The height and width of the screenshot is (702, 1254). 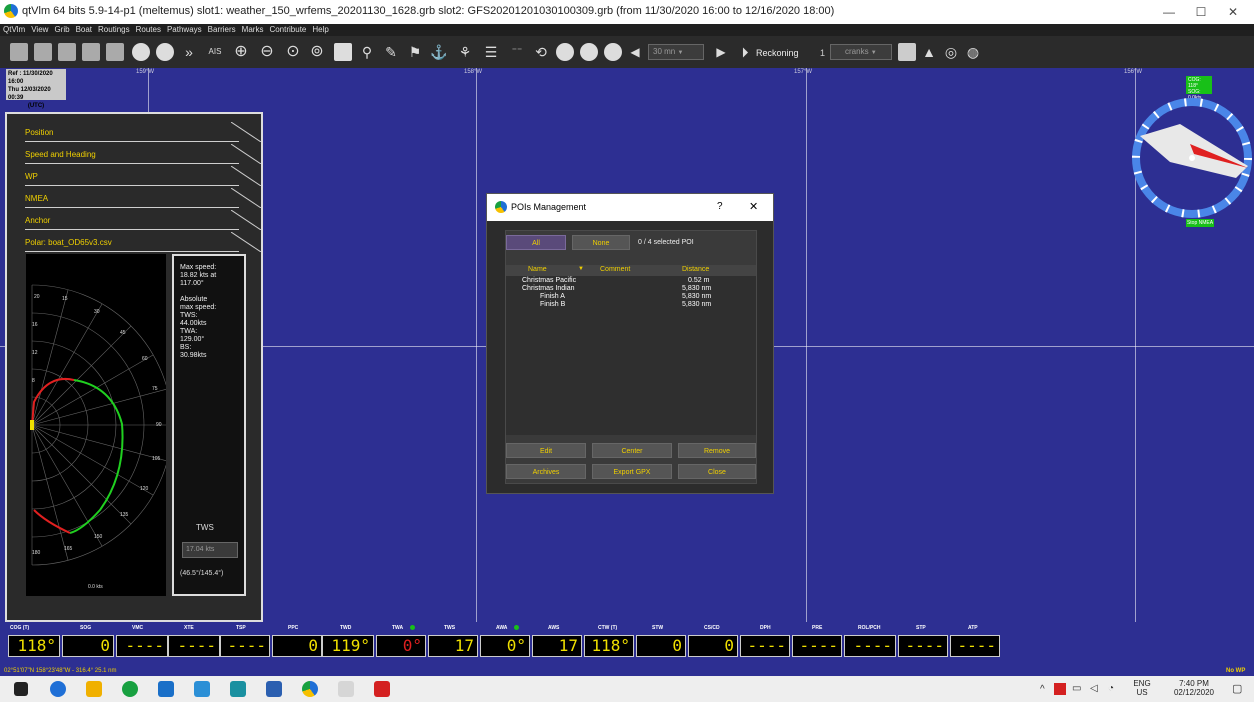 What do you see at coordinates (253, 29) in the screenshot?
I see `menu-marks: Marks` at bounding box center [253, 29].